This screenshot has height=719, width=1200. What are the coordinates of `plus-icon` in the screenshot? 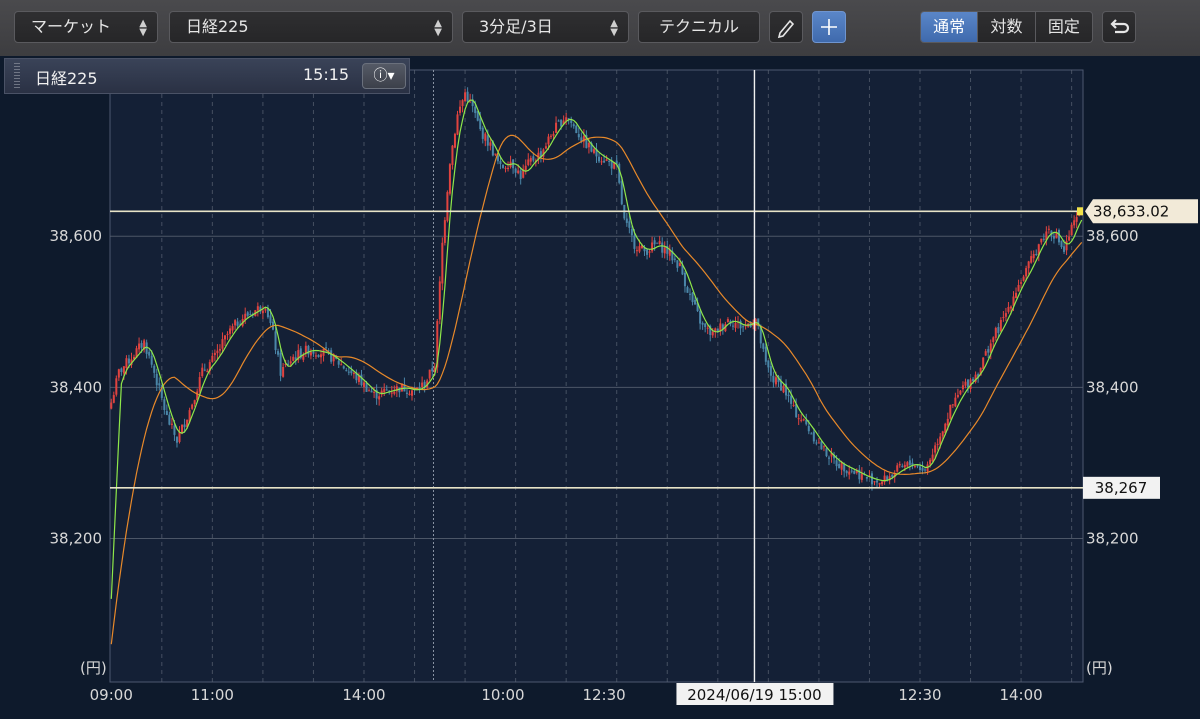 It's located at (829, 27).